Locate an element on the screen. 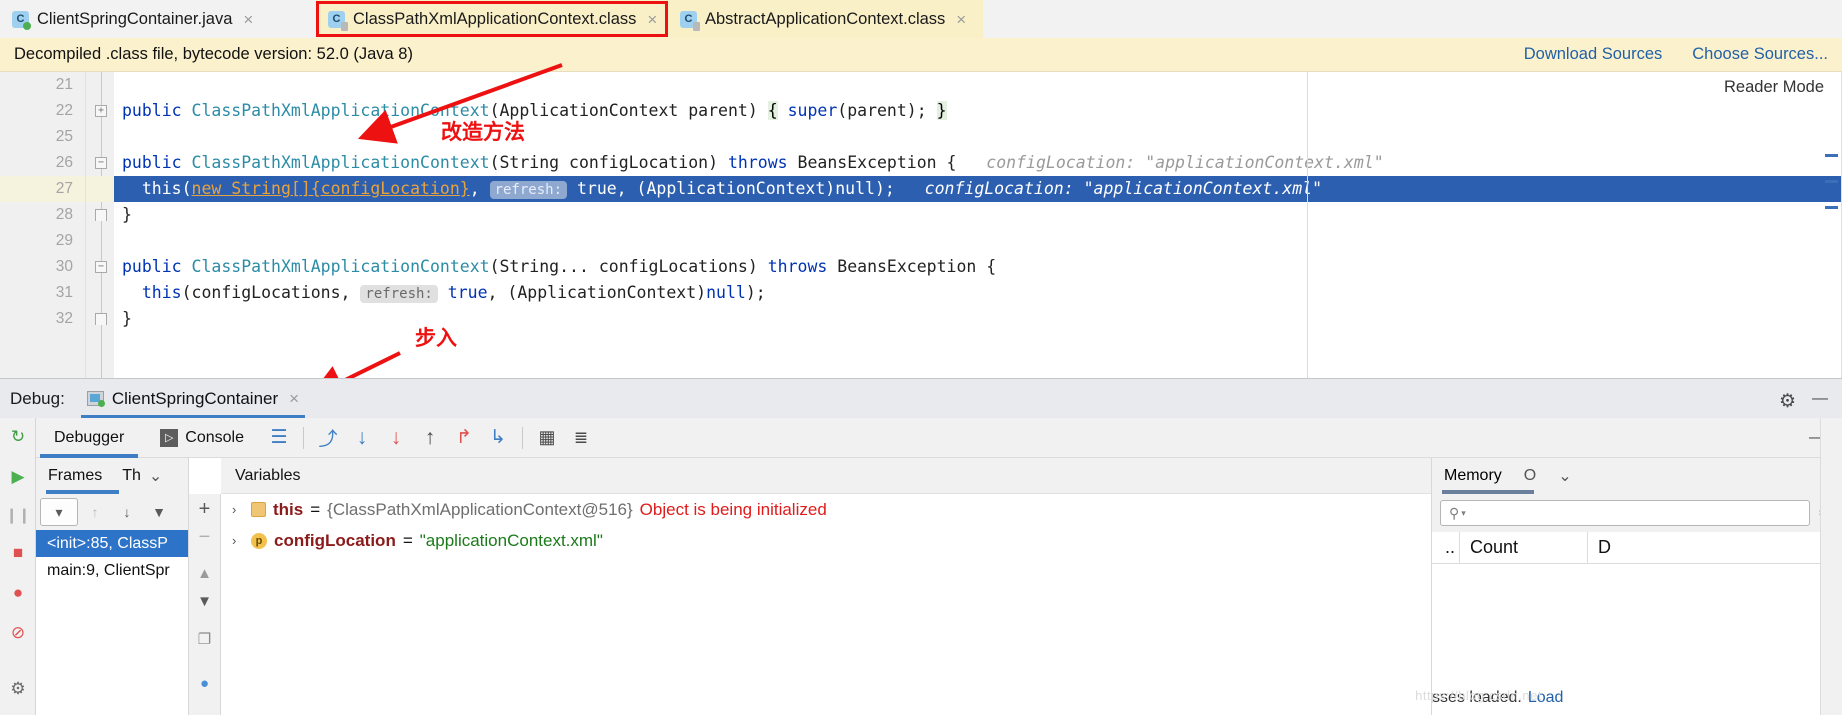  thread-selector: ▾ is located at coordinates (59, 512).